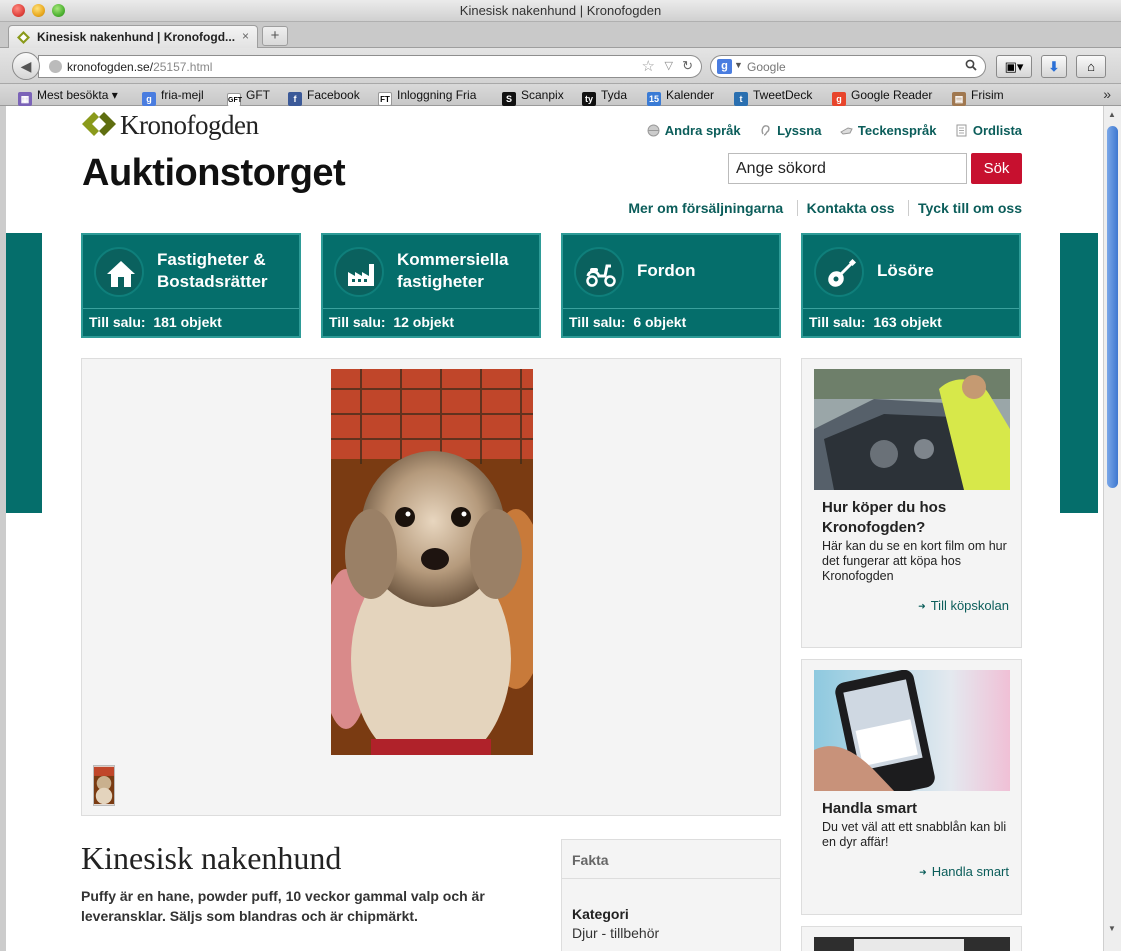  I want to click on kronofogden-favicon-icon, so click(23, 37).